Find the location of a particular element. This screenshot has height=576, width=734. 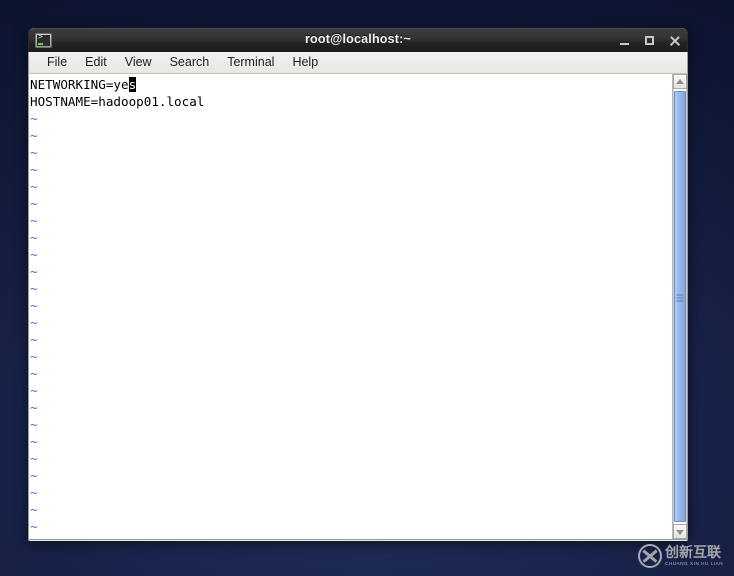

maximize-button is located at coordinates (650, 41).